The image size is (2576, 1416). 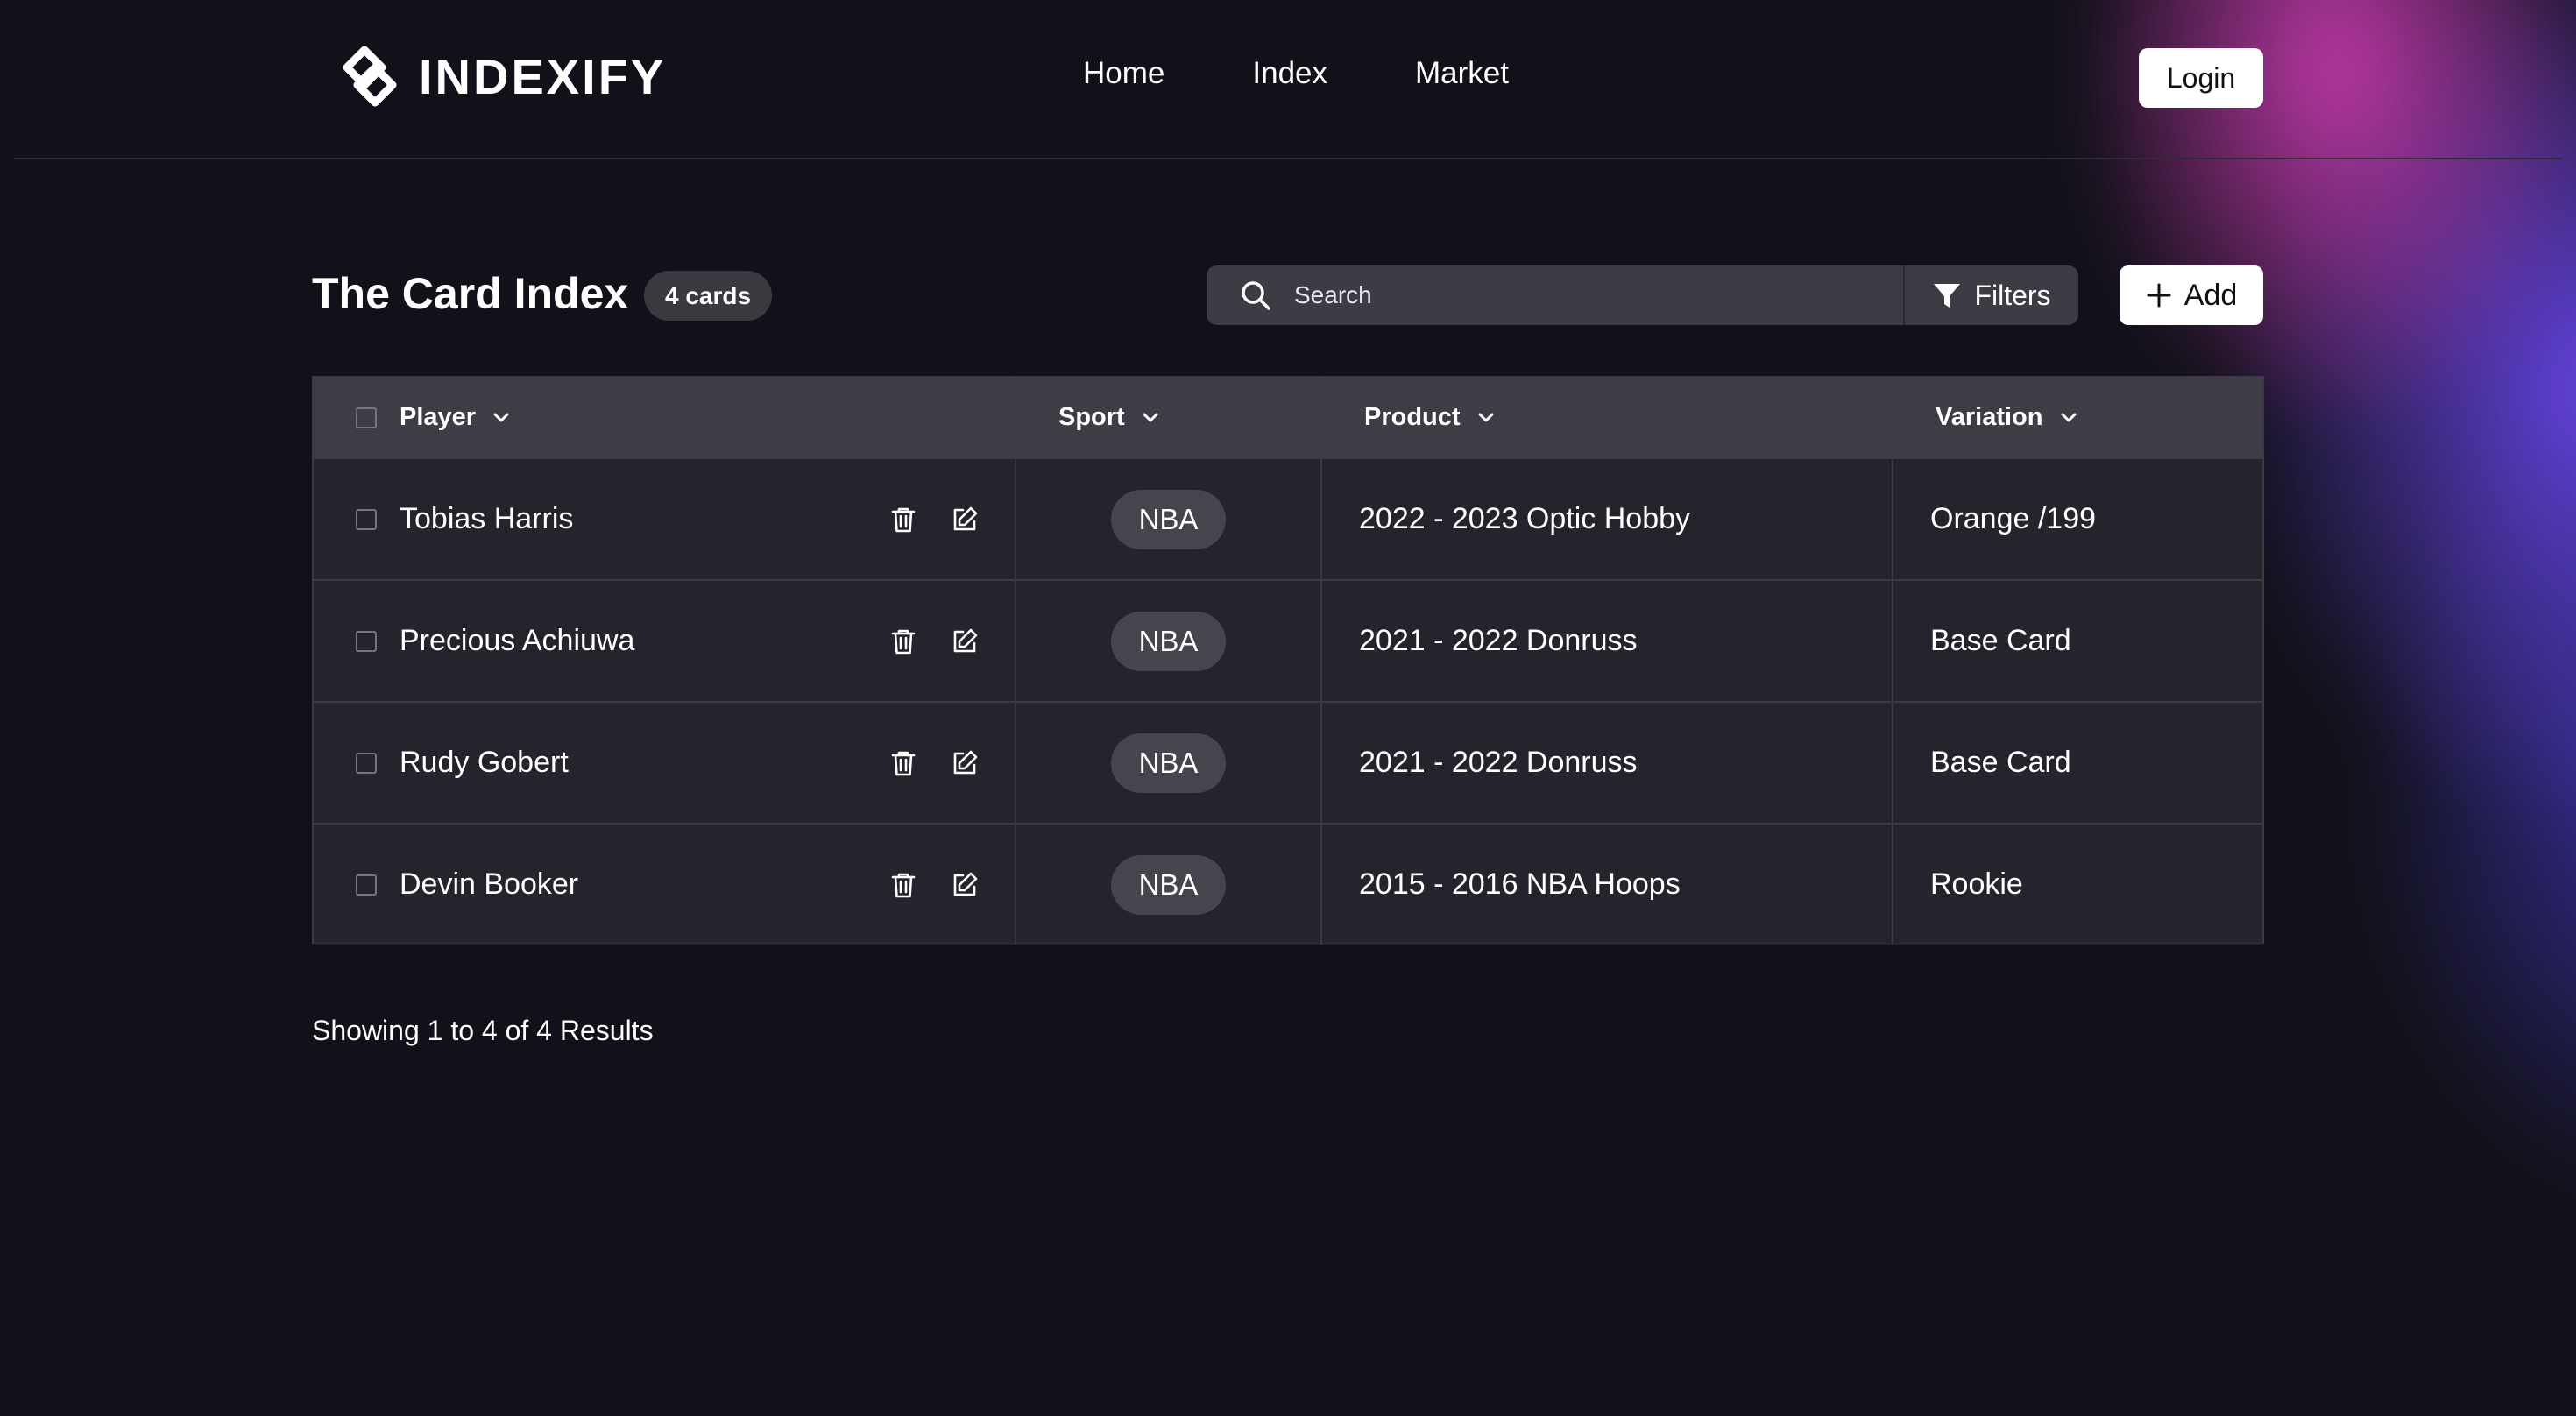 What do you see at coordinates (1289, 73) in the screenshot?
I see `nav-index-link: Index` at bounding box center [1289, 73].